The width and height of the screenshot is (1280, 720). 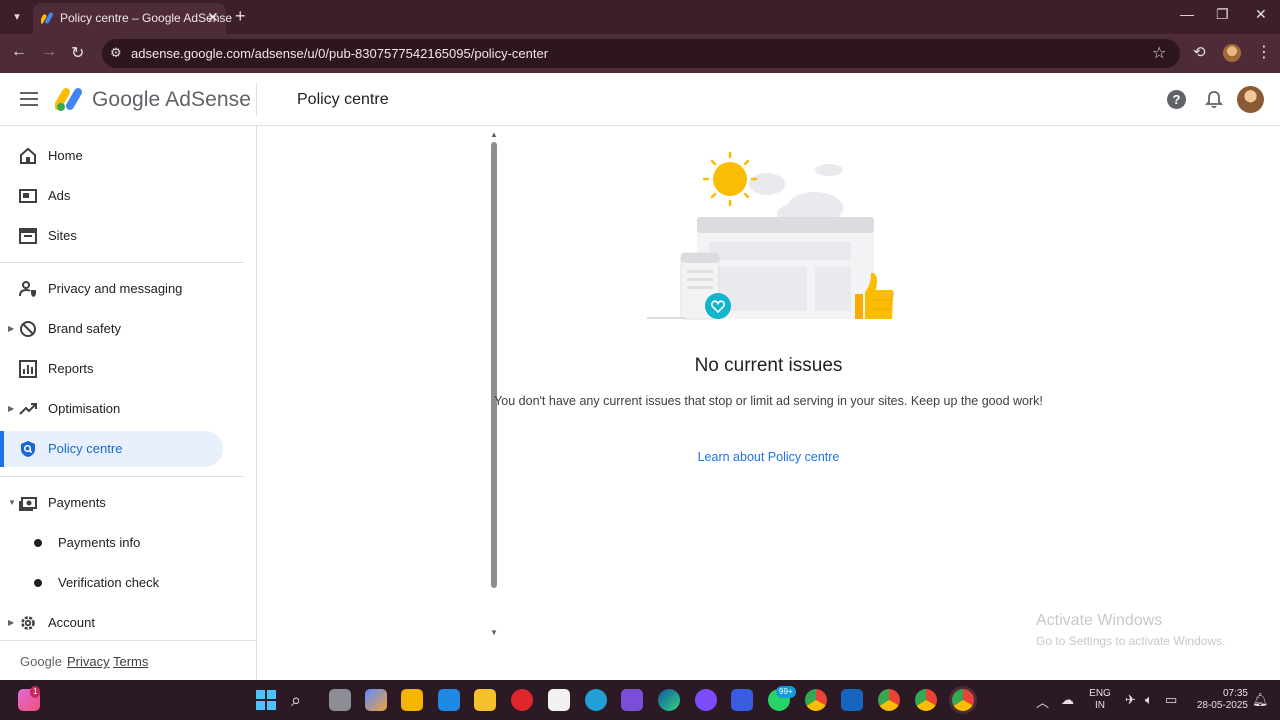 I want to click on battery-icon: ▭, so click(x=1171, y=700).